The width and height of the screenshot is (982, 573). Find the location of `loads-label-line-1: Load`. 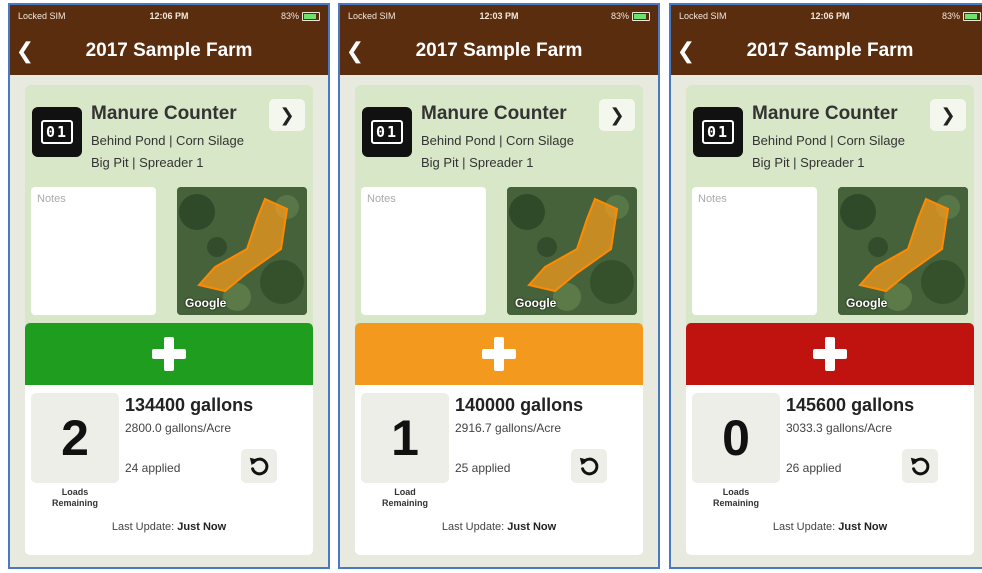

loads-label-line-1: Load is located at coordinates (405, 492).